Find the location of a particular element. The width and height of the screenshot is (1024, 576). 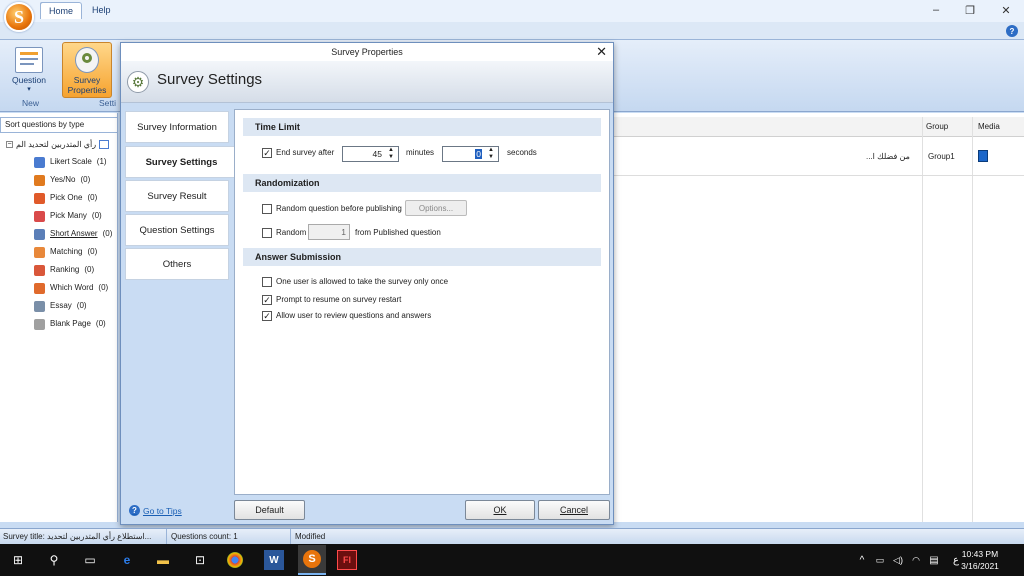

nav-survey-settings: Survey Settings is located at coordinates (181, 162).